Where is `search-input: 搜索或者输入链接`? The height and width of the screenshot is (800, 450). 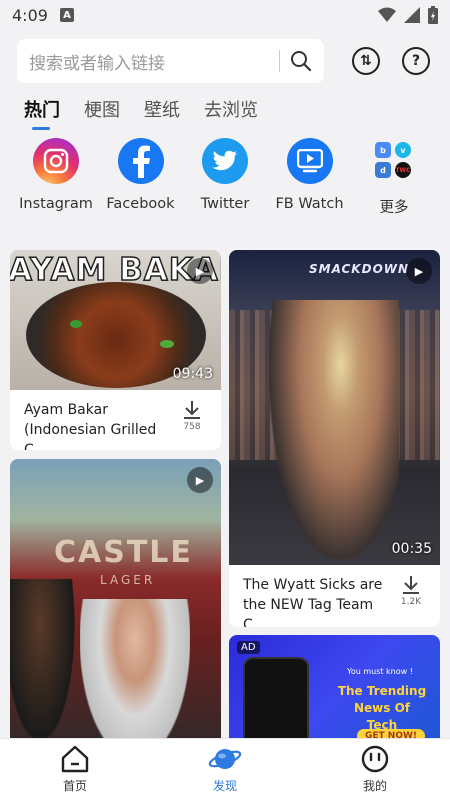
search-input: 搜索或者输入链接 is located at coordinates (170, 61).